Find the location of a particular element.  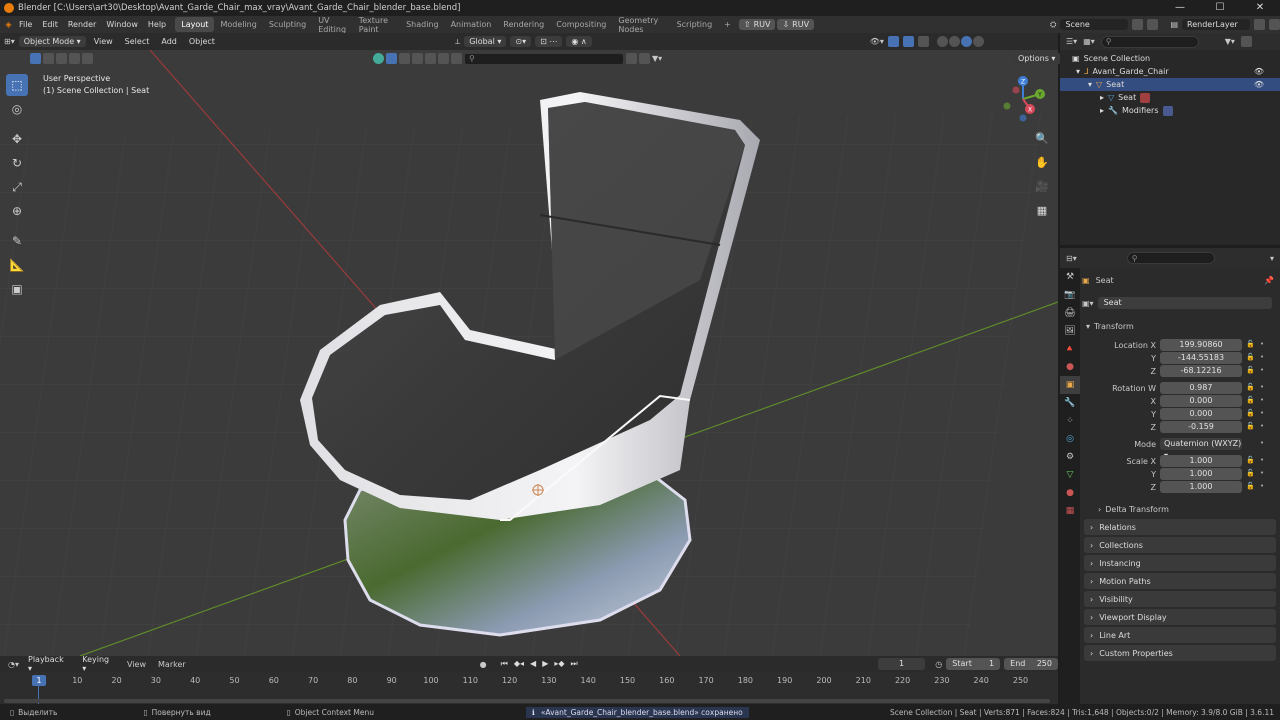

timeline-scrollbar is located at coordinates (527, 701).